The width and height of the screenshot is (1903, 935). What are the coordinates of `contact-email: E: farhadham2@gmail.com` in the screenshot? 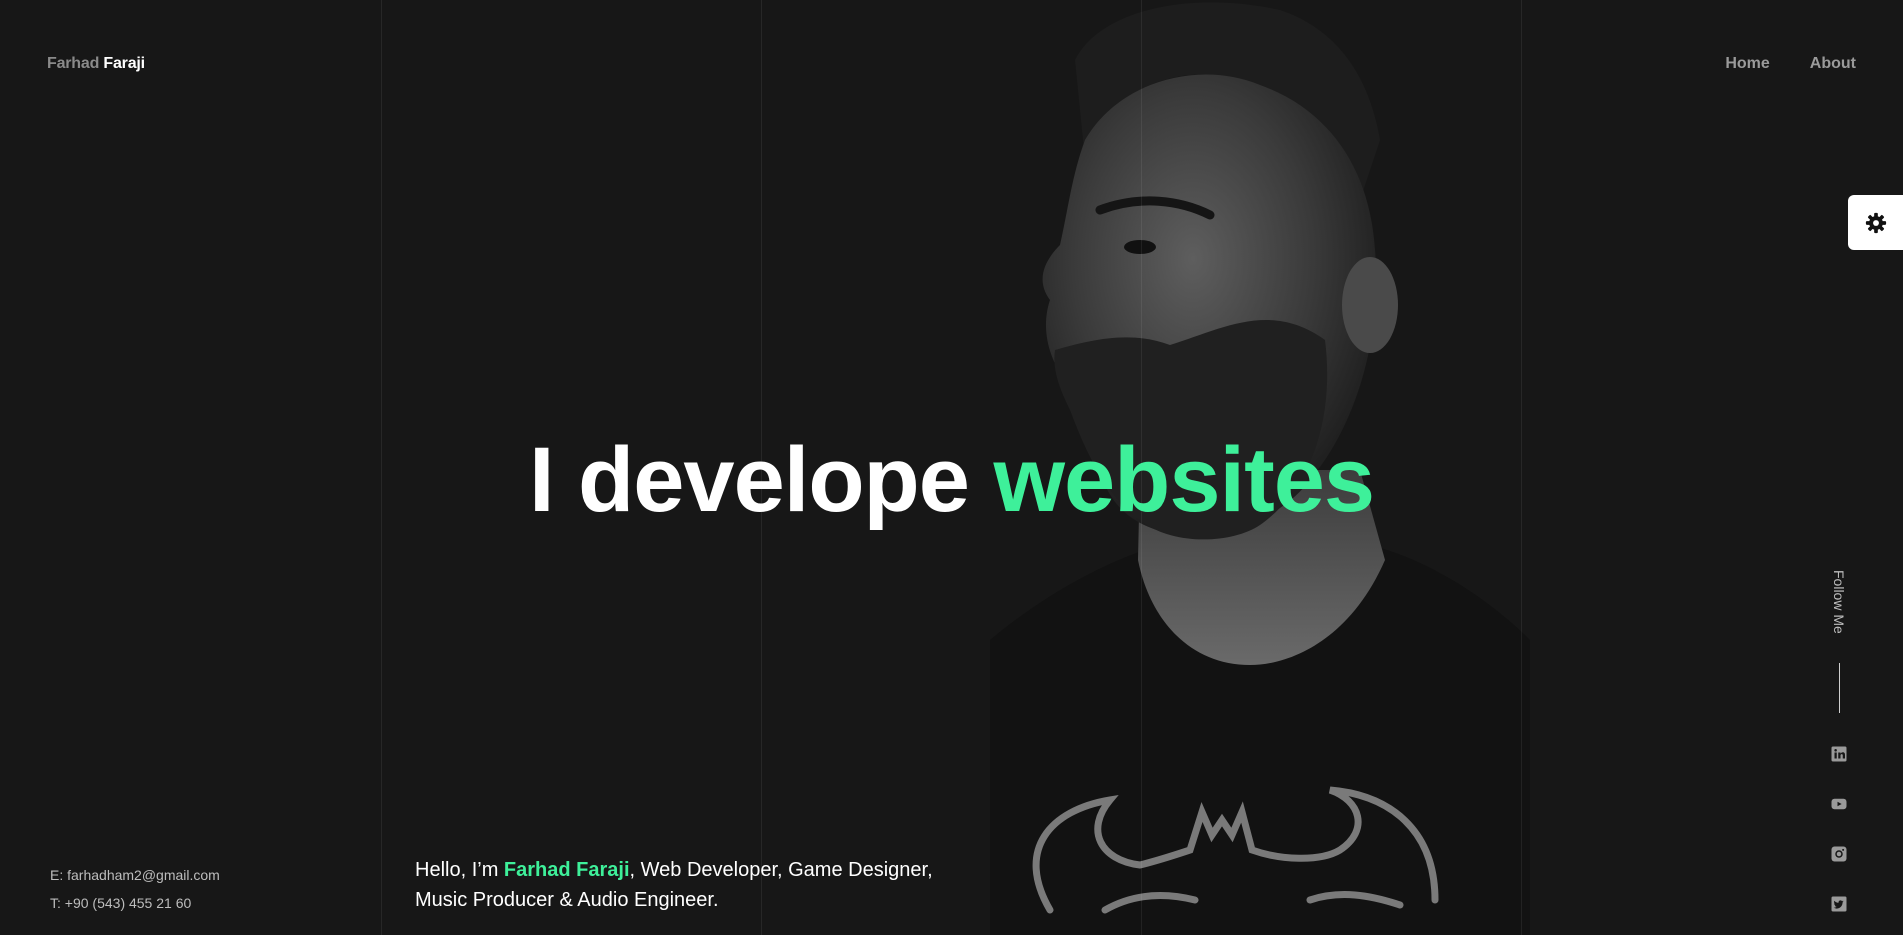 It's located at (135, 875).